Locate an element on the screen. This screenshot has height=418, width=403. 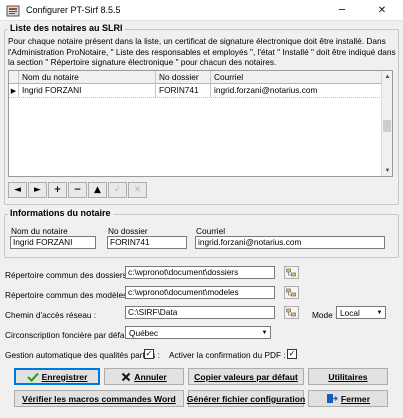
pdf-confirm-checkbox: ✓ is located at coordinates (292, 354).